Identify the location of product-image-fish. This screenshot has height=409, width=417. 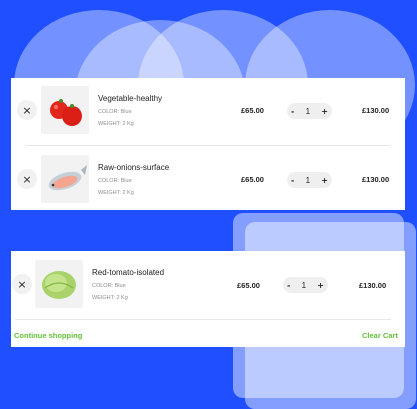
(65, 179).